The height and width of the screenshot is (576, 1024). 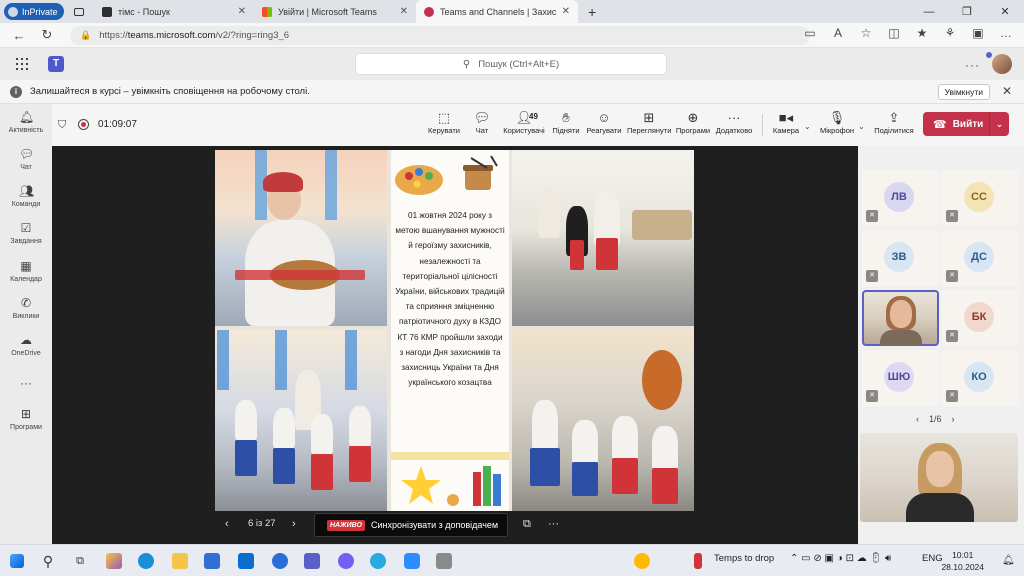 What do you see at coordinates (744, 558) in the screenshot?
I see `weather-text: Temps to drop` at bounding box center [744, 558].